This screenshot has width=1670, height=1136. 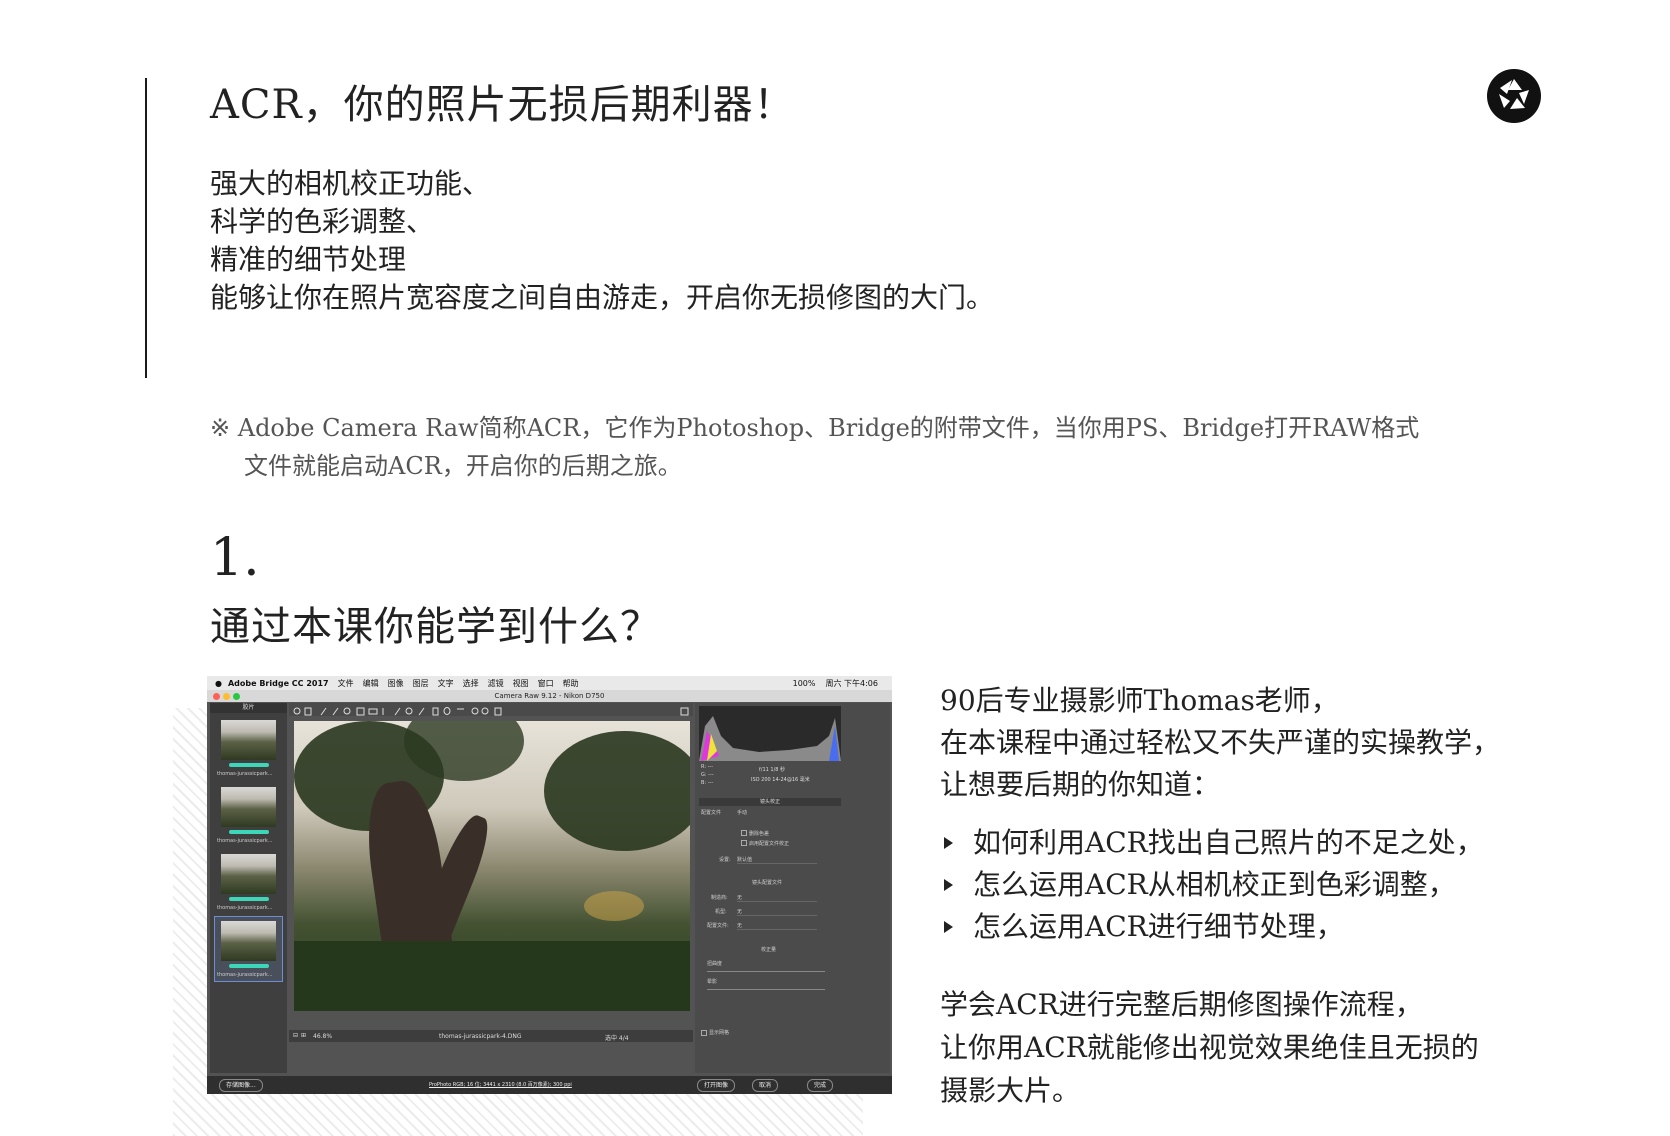 I want to click on intro-text-line: 让想要后期的你知道：, so click(x=1080, y=784).